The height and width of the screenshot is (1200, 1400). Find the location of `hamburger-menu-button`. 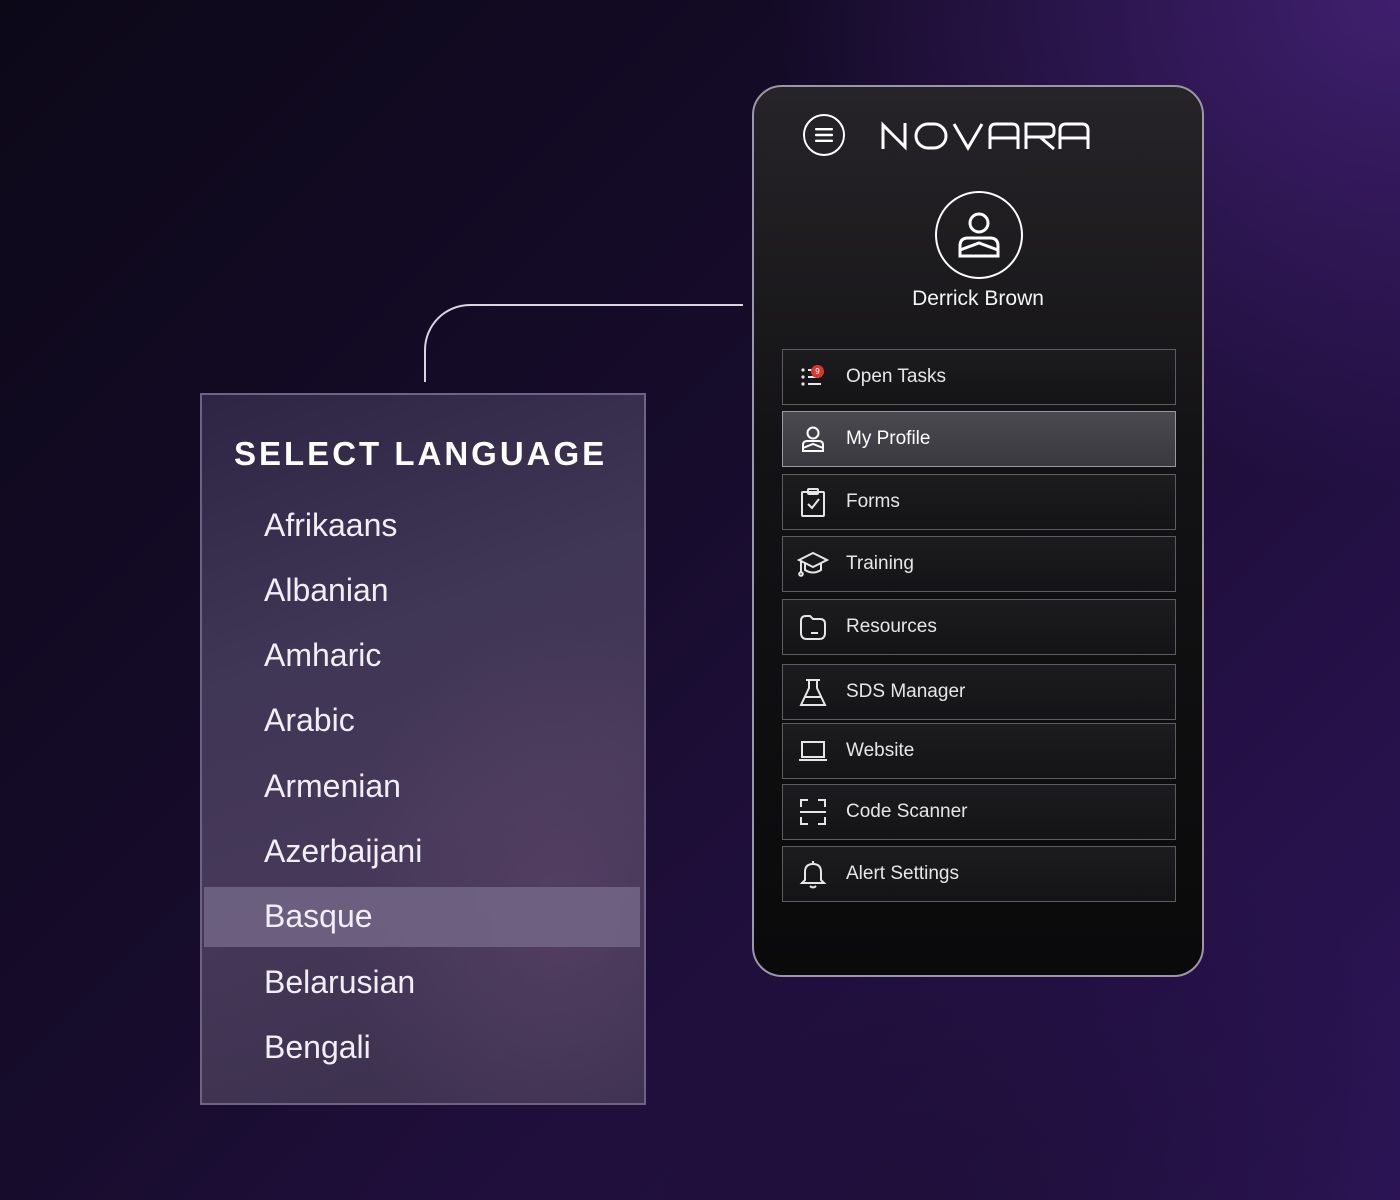

hamburger-menu-button is located at coordinates (824, 135).